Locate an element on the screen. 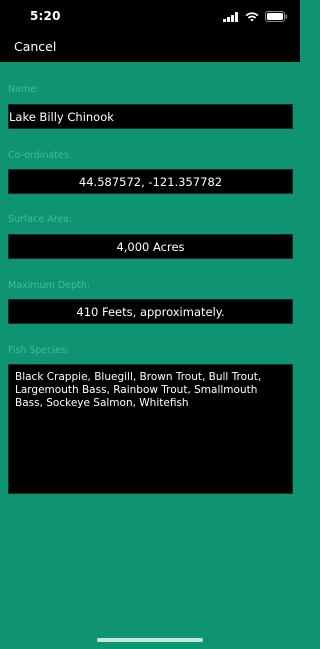 The width and height of the screenshot is (320, 649). cancel-button: Cancel is located at coordinates (35, 46).